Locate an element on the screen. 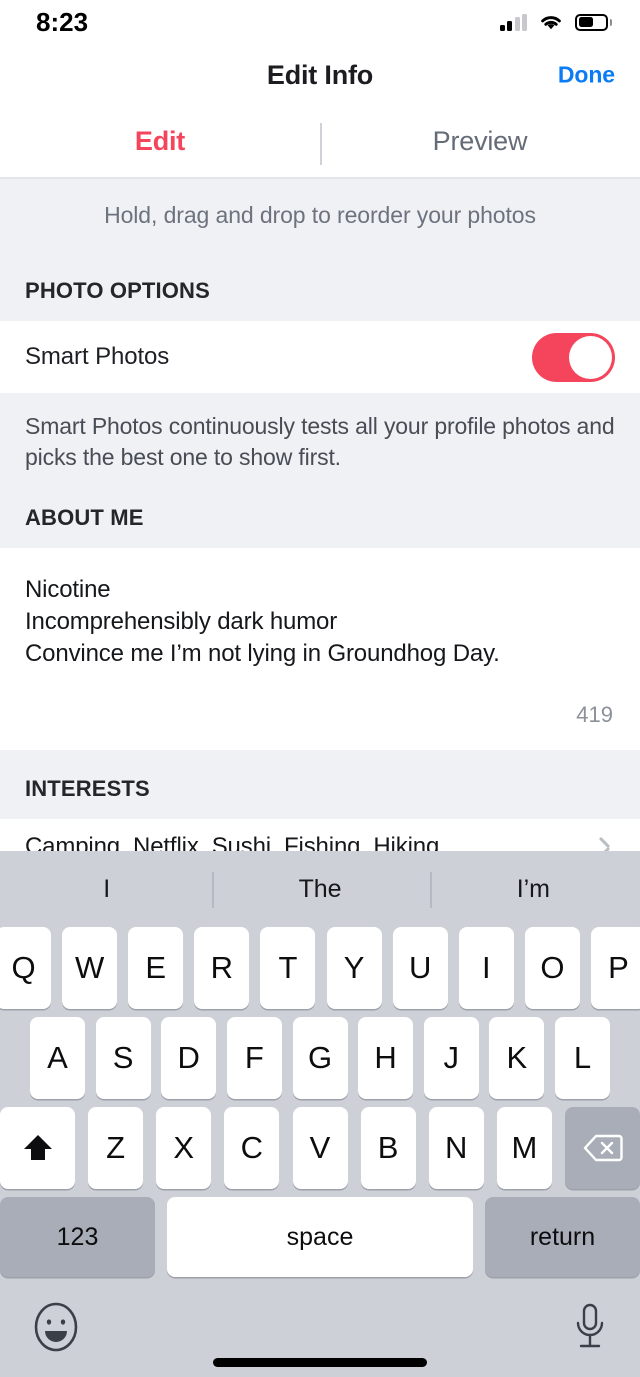  suggestion-bar: I The I’m is located at coordinates (320, 889).